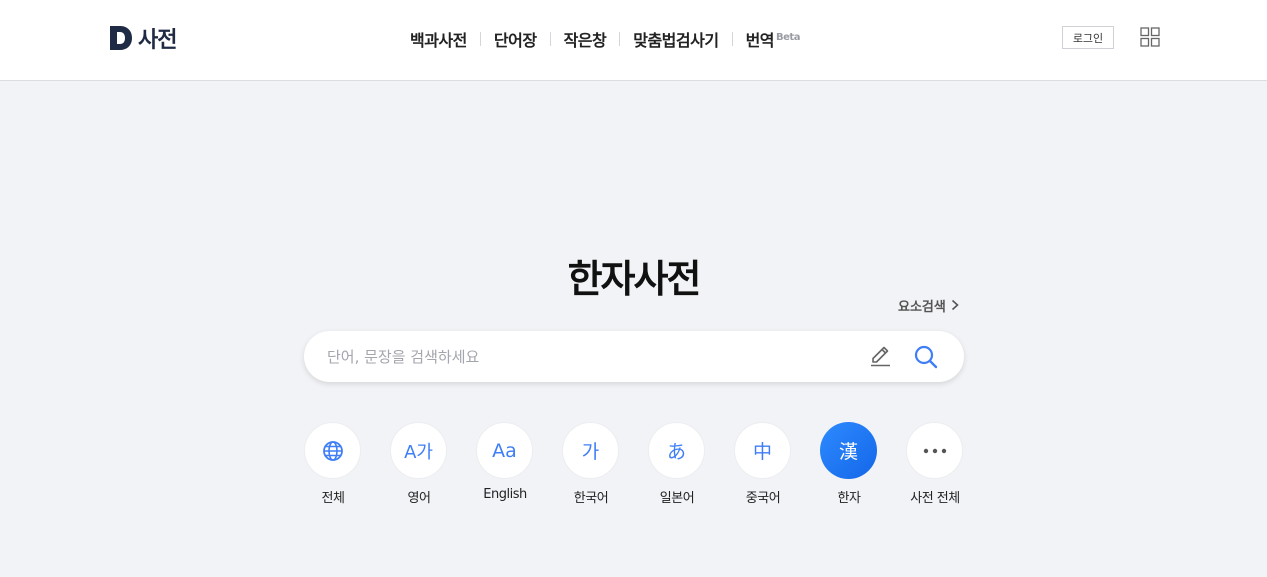  I want to click on category-label: 일본어, so click(677, 498).